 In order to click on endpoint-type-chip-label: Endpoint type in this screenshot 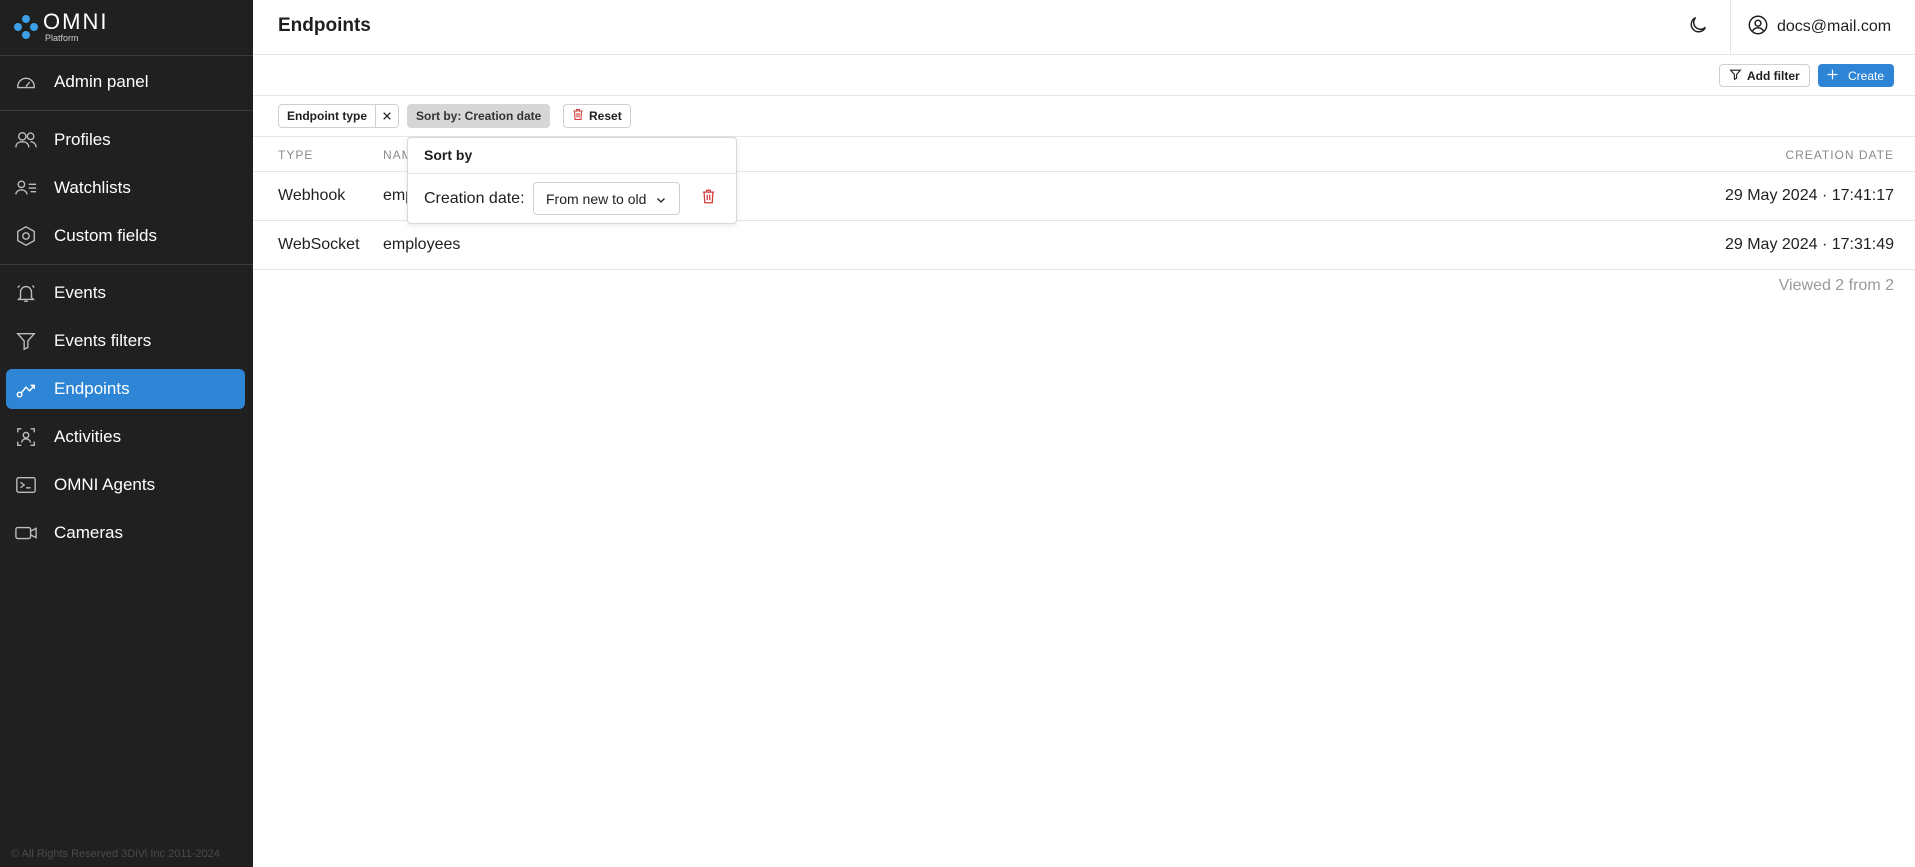, I will do `click(327, 116)`.